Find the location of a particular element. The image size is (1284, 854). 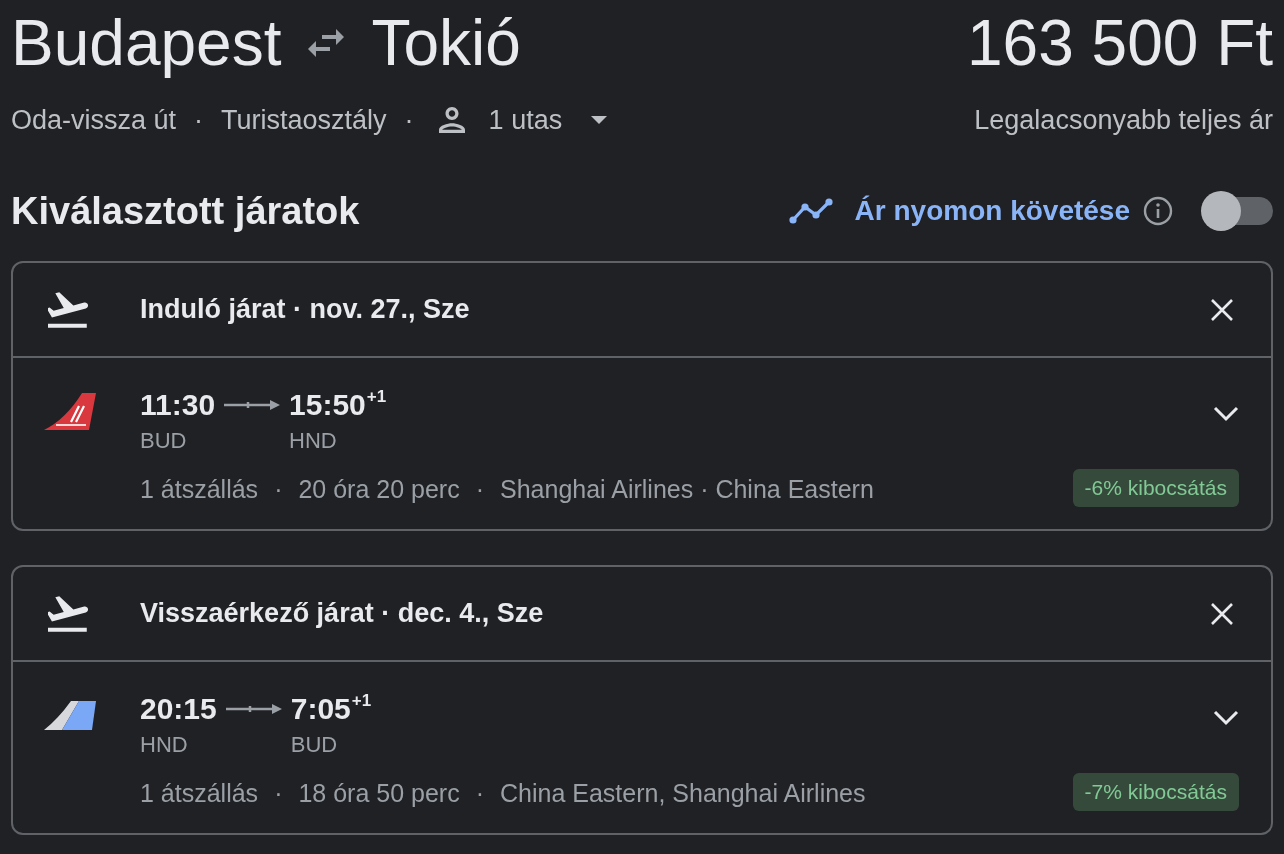

price-note: Legalacsonyabb teljes ár is located at coordinates (1123, 120).